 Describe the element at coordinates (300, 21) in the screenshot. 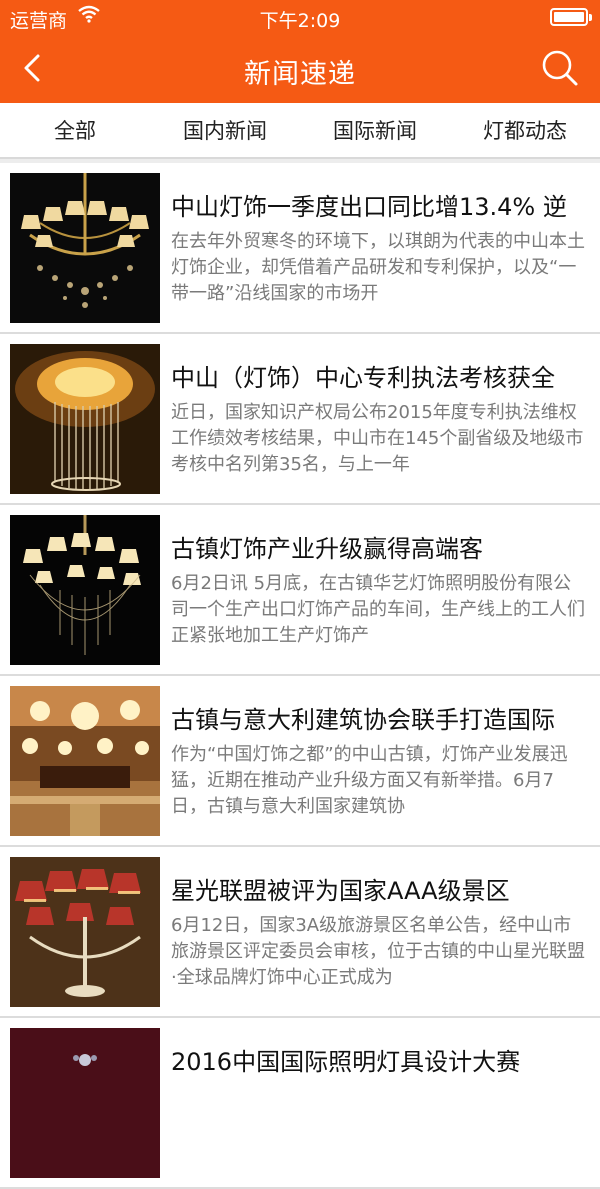

I see `status-time: 下午2:09` at that location.